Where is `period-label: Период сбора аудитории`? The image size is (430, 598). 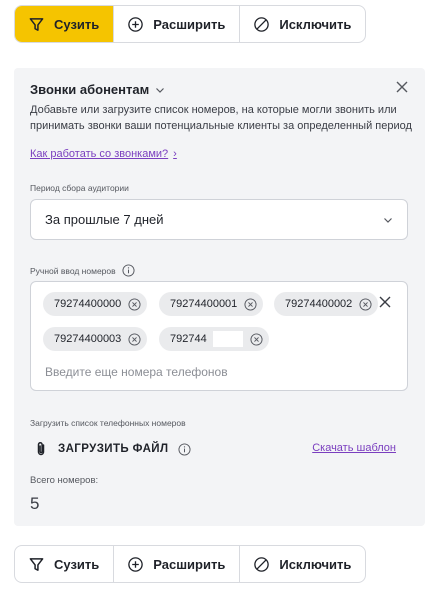 period-label: Период сбора аудитории is located at coordinates (79, 188).